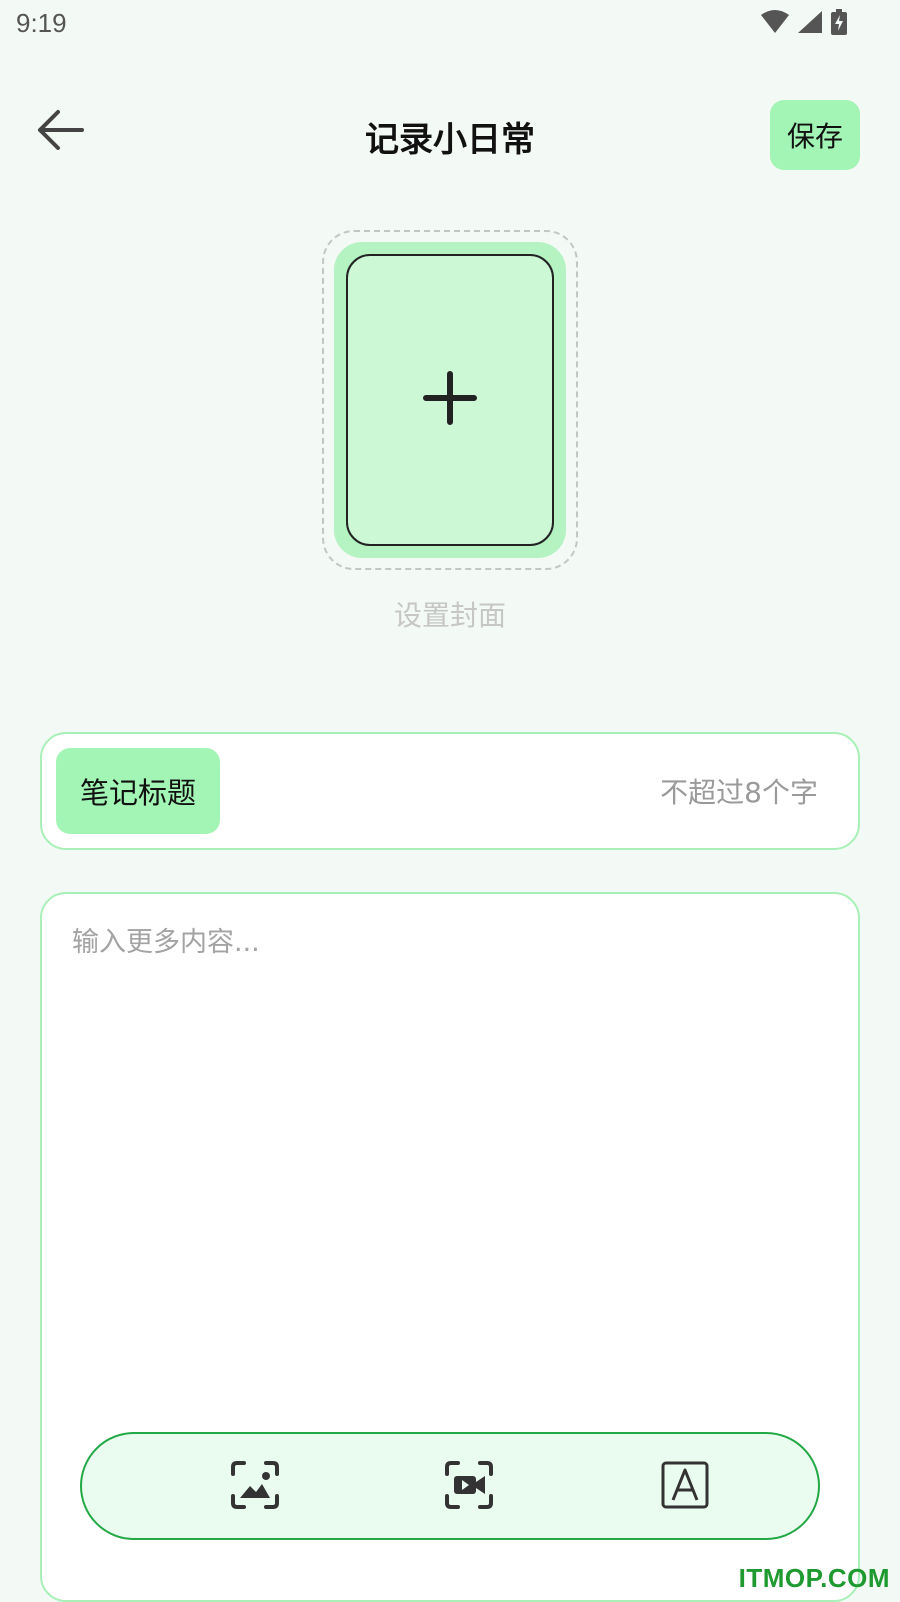  I want to click on insert-image-button, so click(255, 1487).